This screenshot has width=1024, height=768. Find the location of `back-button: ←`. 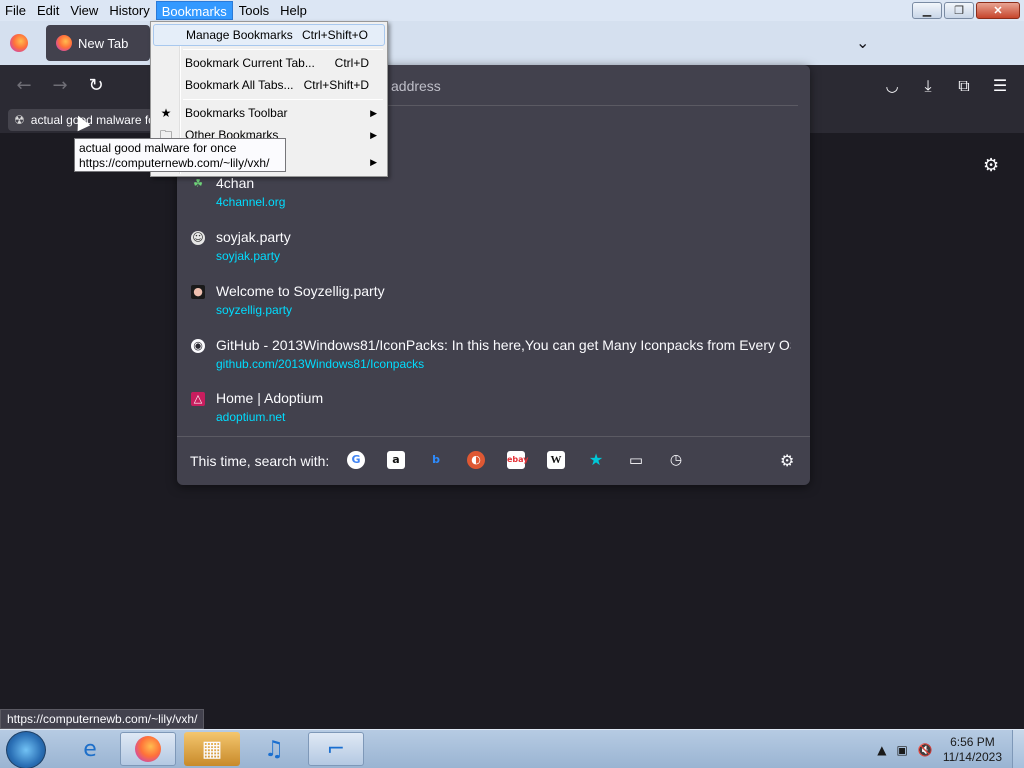

back-button: ← is located at coordinates (24, 86).